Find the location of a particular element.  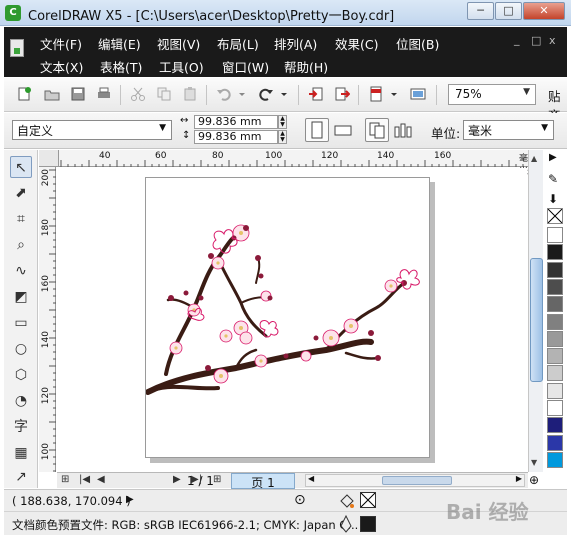

redo-icon is located at coordinates (266, 94).